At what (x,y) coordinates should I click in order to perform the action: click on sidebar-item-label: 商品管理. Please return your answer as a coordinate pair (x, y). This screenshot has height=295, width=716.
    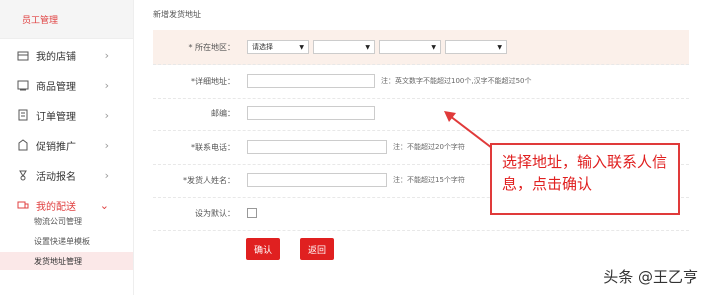
    Looking at the image, I should click on (56, 87).